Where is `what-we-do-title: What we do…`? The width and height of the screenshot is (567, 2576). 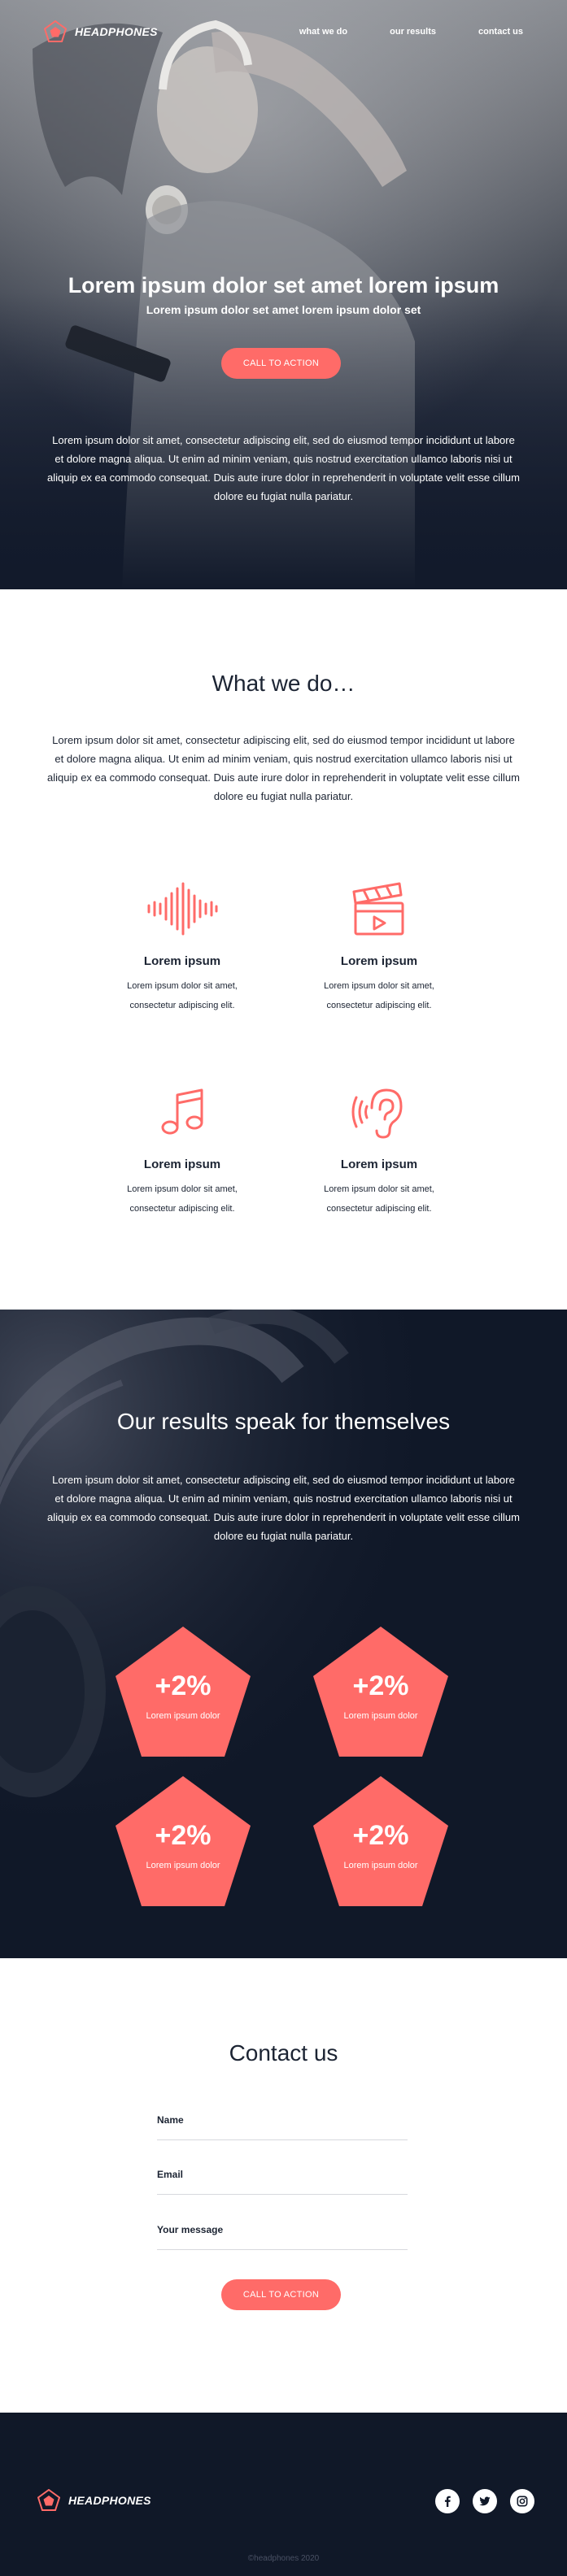 what-we-do-title: What we do… is located at coordinates (283, 683).